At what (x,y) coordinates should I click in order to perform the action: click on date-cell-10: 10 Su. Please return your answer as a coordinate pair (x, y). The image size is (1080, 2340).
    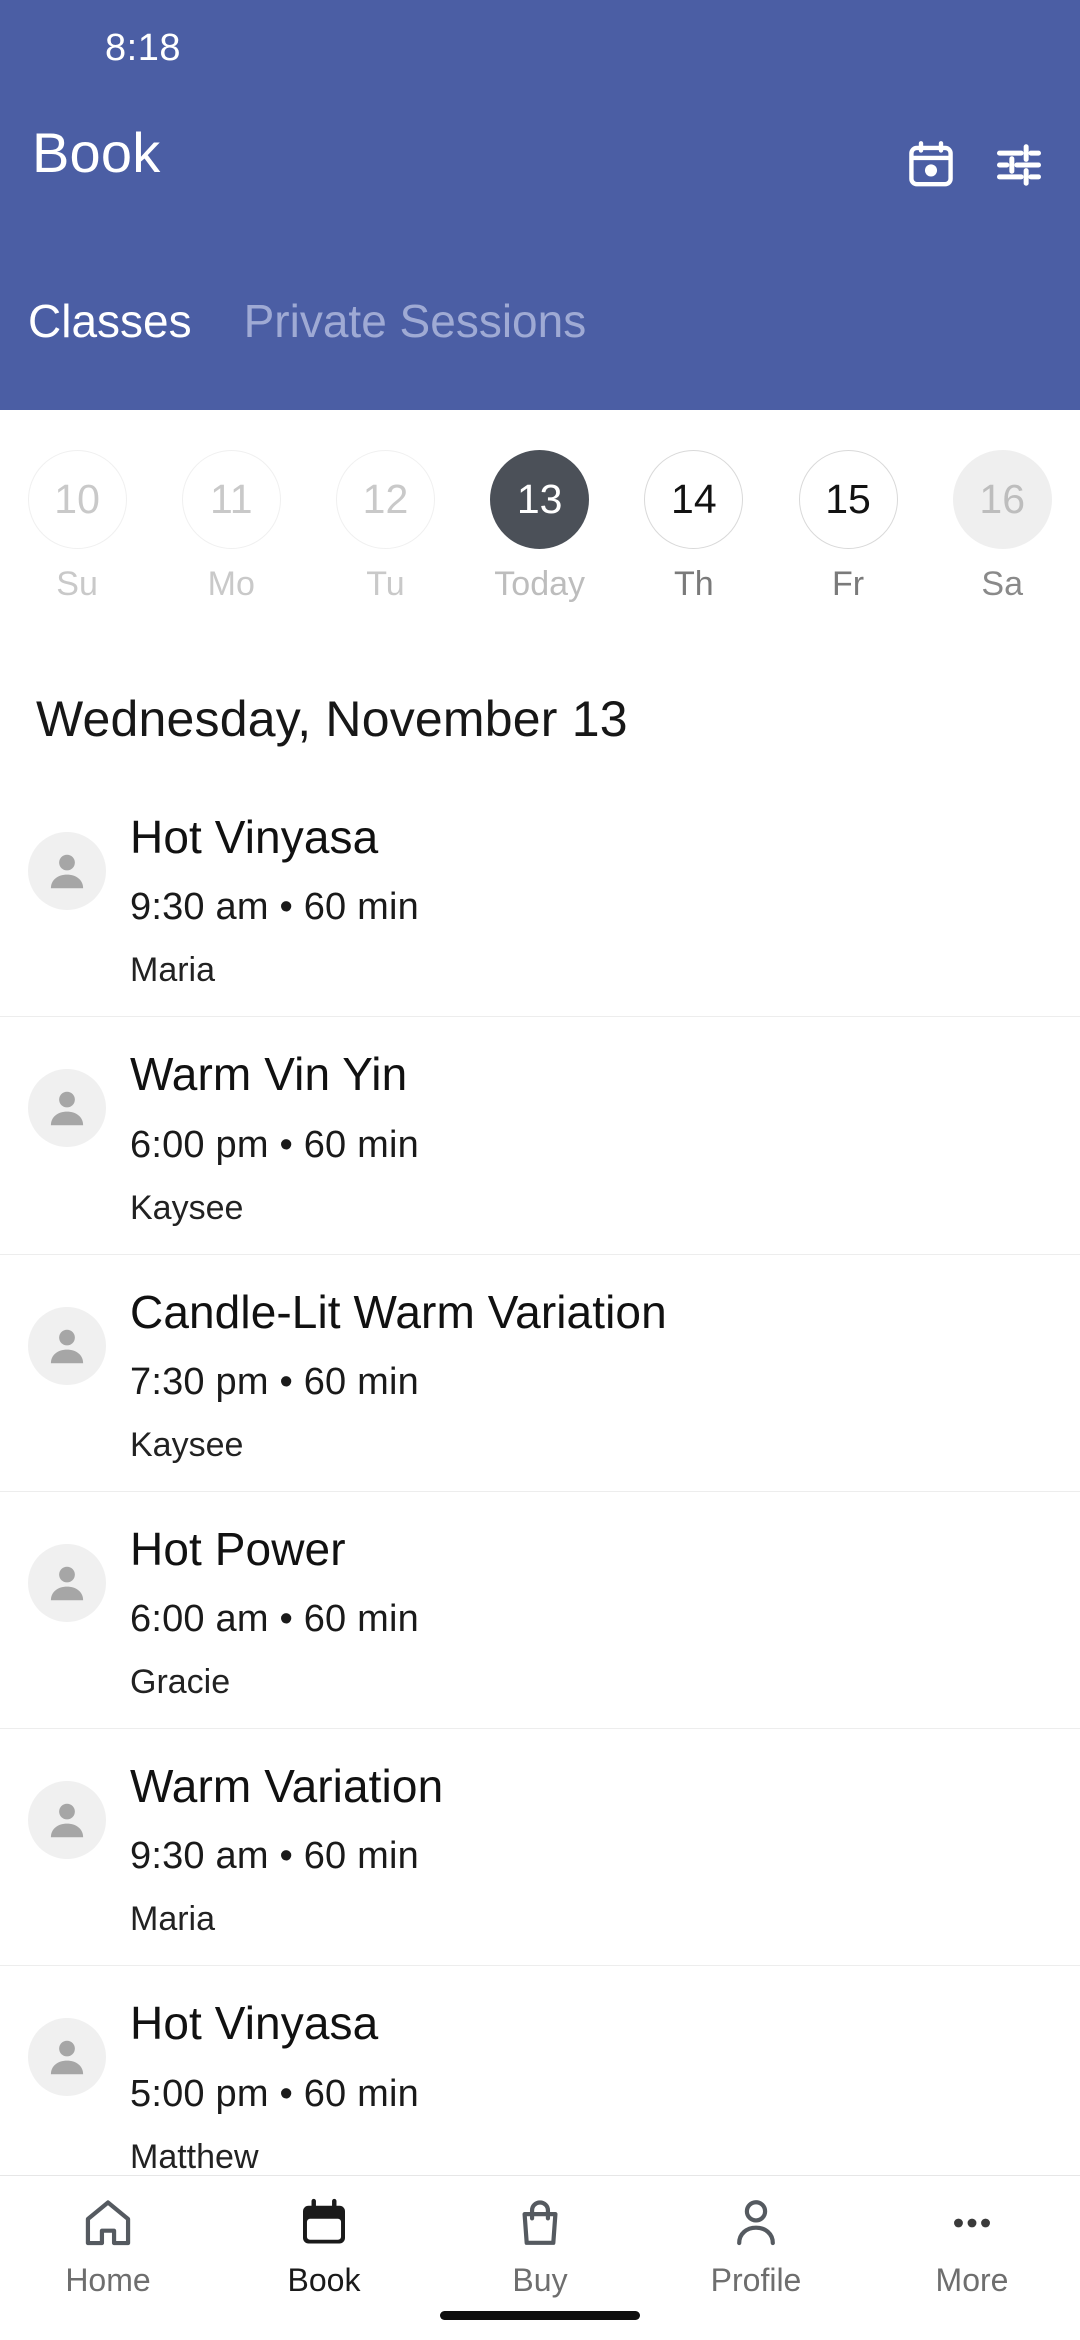
    Looking at the image, I should click on (77, 535).